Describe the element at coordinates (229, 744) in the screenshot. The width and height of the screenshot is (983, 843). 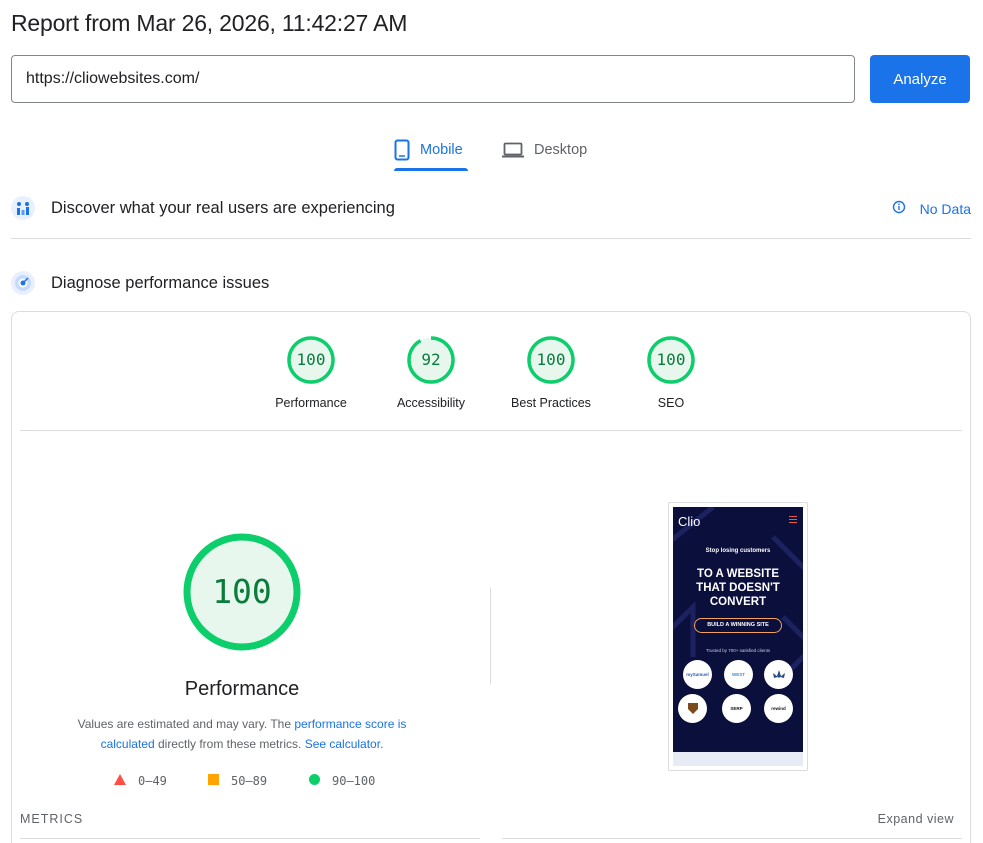
I see `desc-text: directly from these metrics.` at that location.